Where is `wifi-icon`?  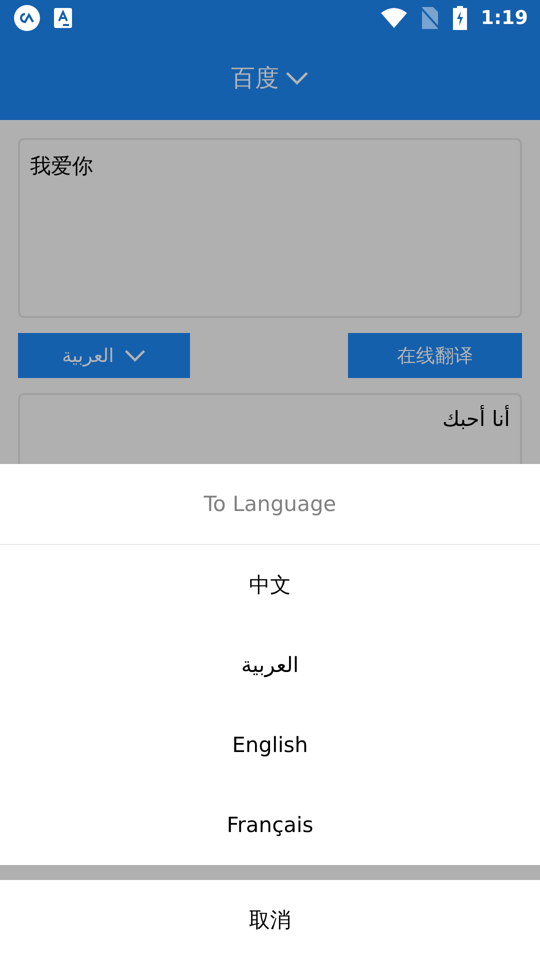 wifi-icon is located at coordinates (393, 18).